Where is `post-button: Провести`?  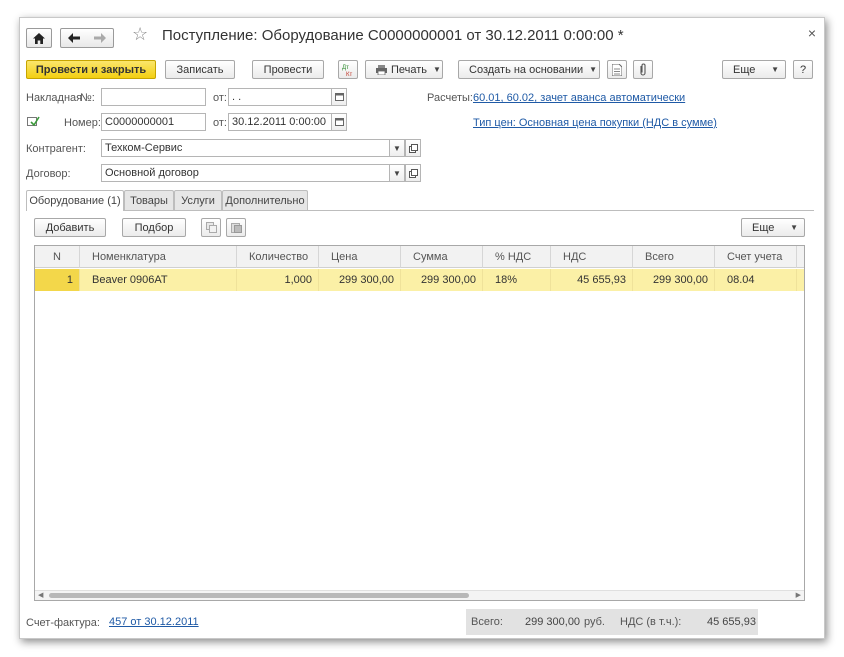 post-button: Провести is located at coordinates (288, 69).